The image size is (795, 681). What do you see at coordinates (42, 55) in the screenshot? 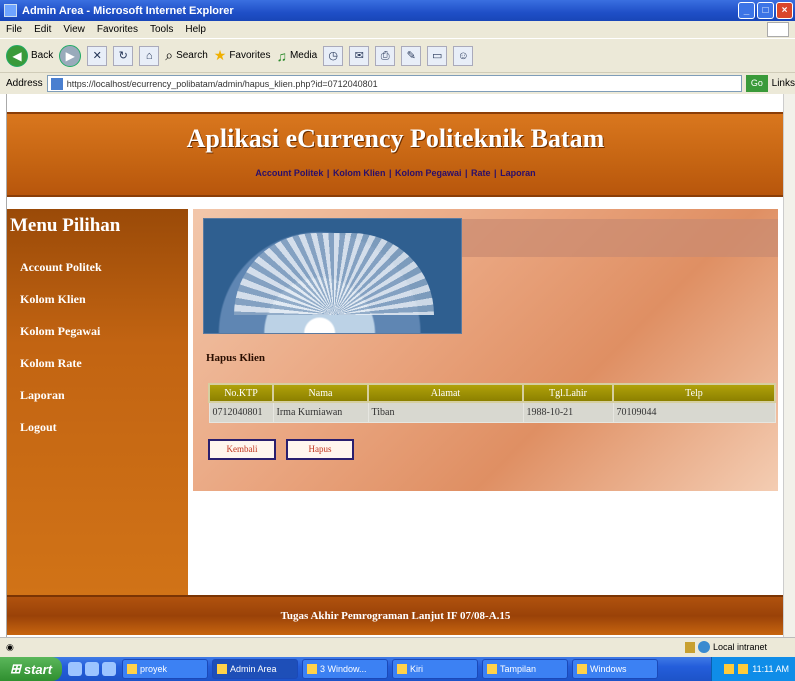
I see `back-label: Back` at bounding box center [42, 55].